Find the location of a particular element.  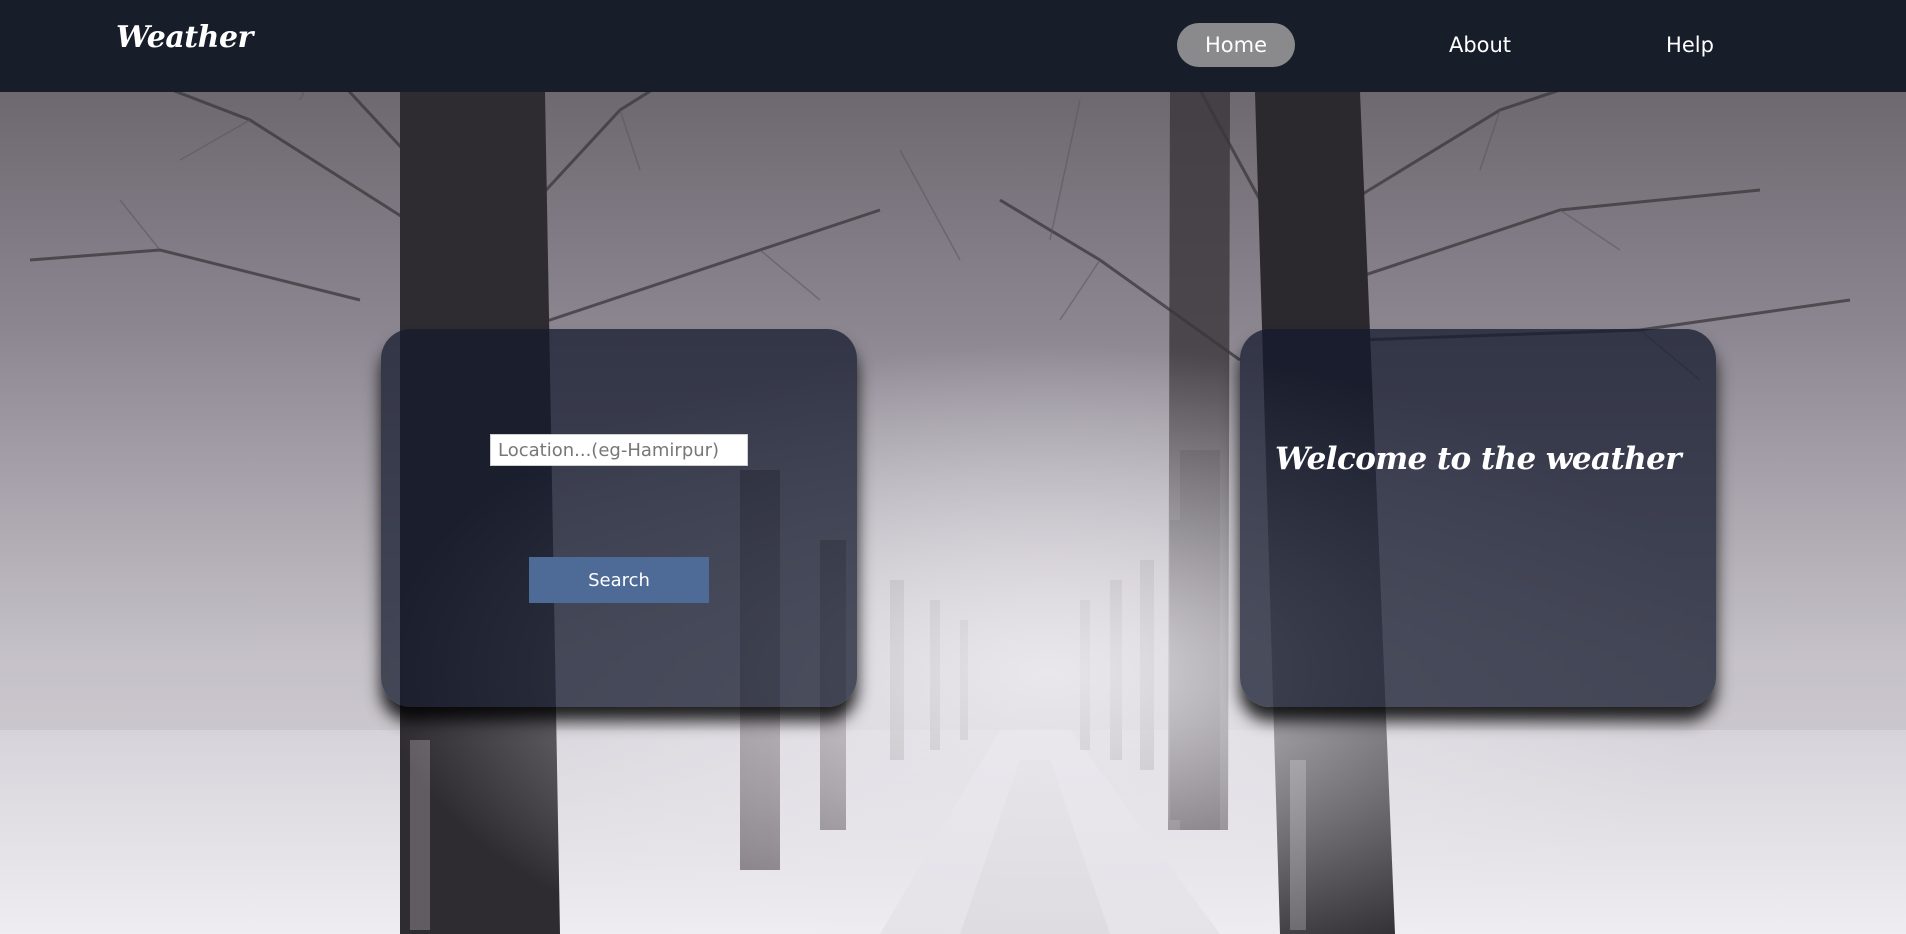

nav-home-link: Home is located at coordinates (1236, 45).